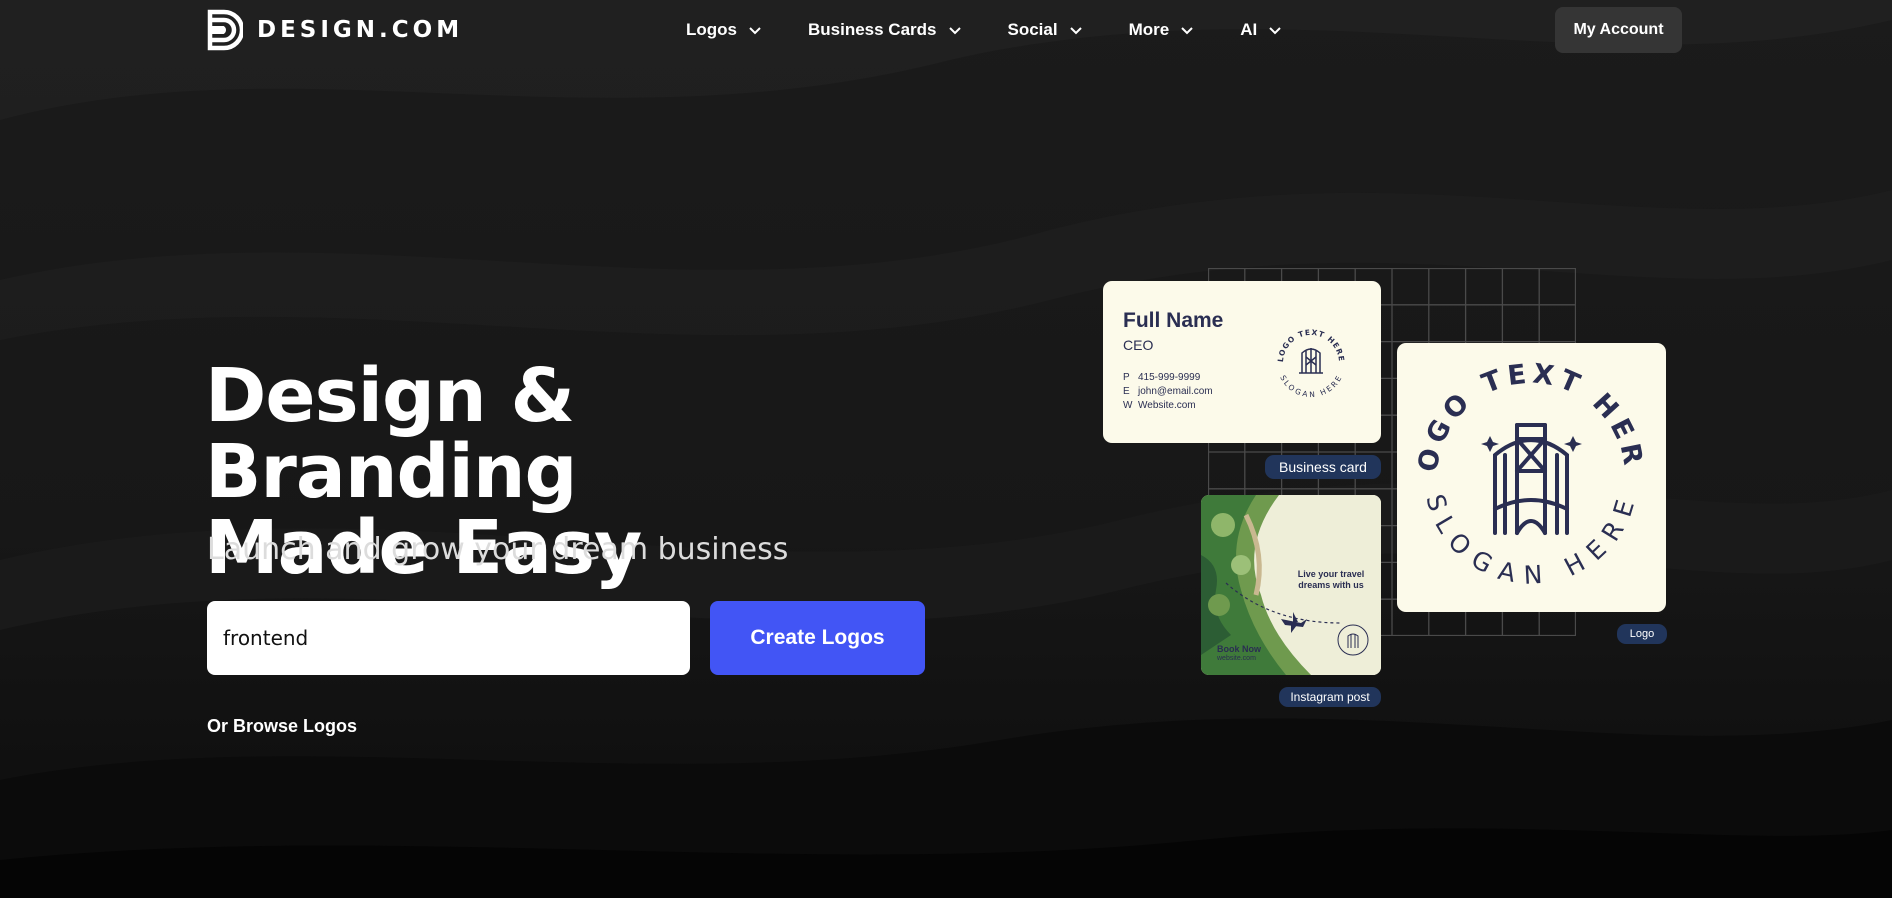  What do you see at coordinates (1236, 658) in the screenshot?
I see `instagram-url: website.com` at bounding box center [1236, 658].